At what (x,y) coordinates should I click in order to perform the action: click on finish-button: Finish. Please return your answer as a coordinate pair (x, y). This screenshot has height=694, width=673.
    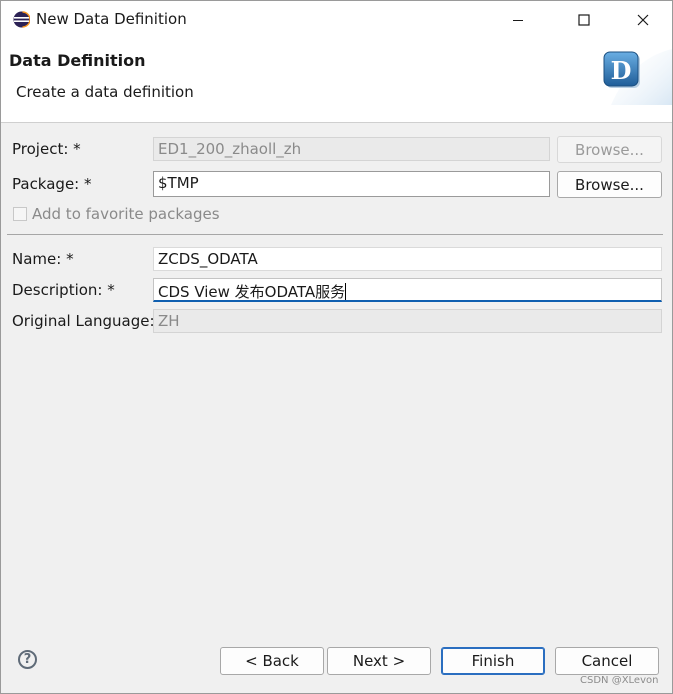
    Looking at the image, I should click on (493, 661).